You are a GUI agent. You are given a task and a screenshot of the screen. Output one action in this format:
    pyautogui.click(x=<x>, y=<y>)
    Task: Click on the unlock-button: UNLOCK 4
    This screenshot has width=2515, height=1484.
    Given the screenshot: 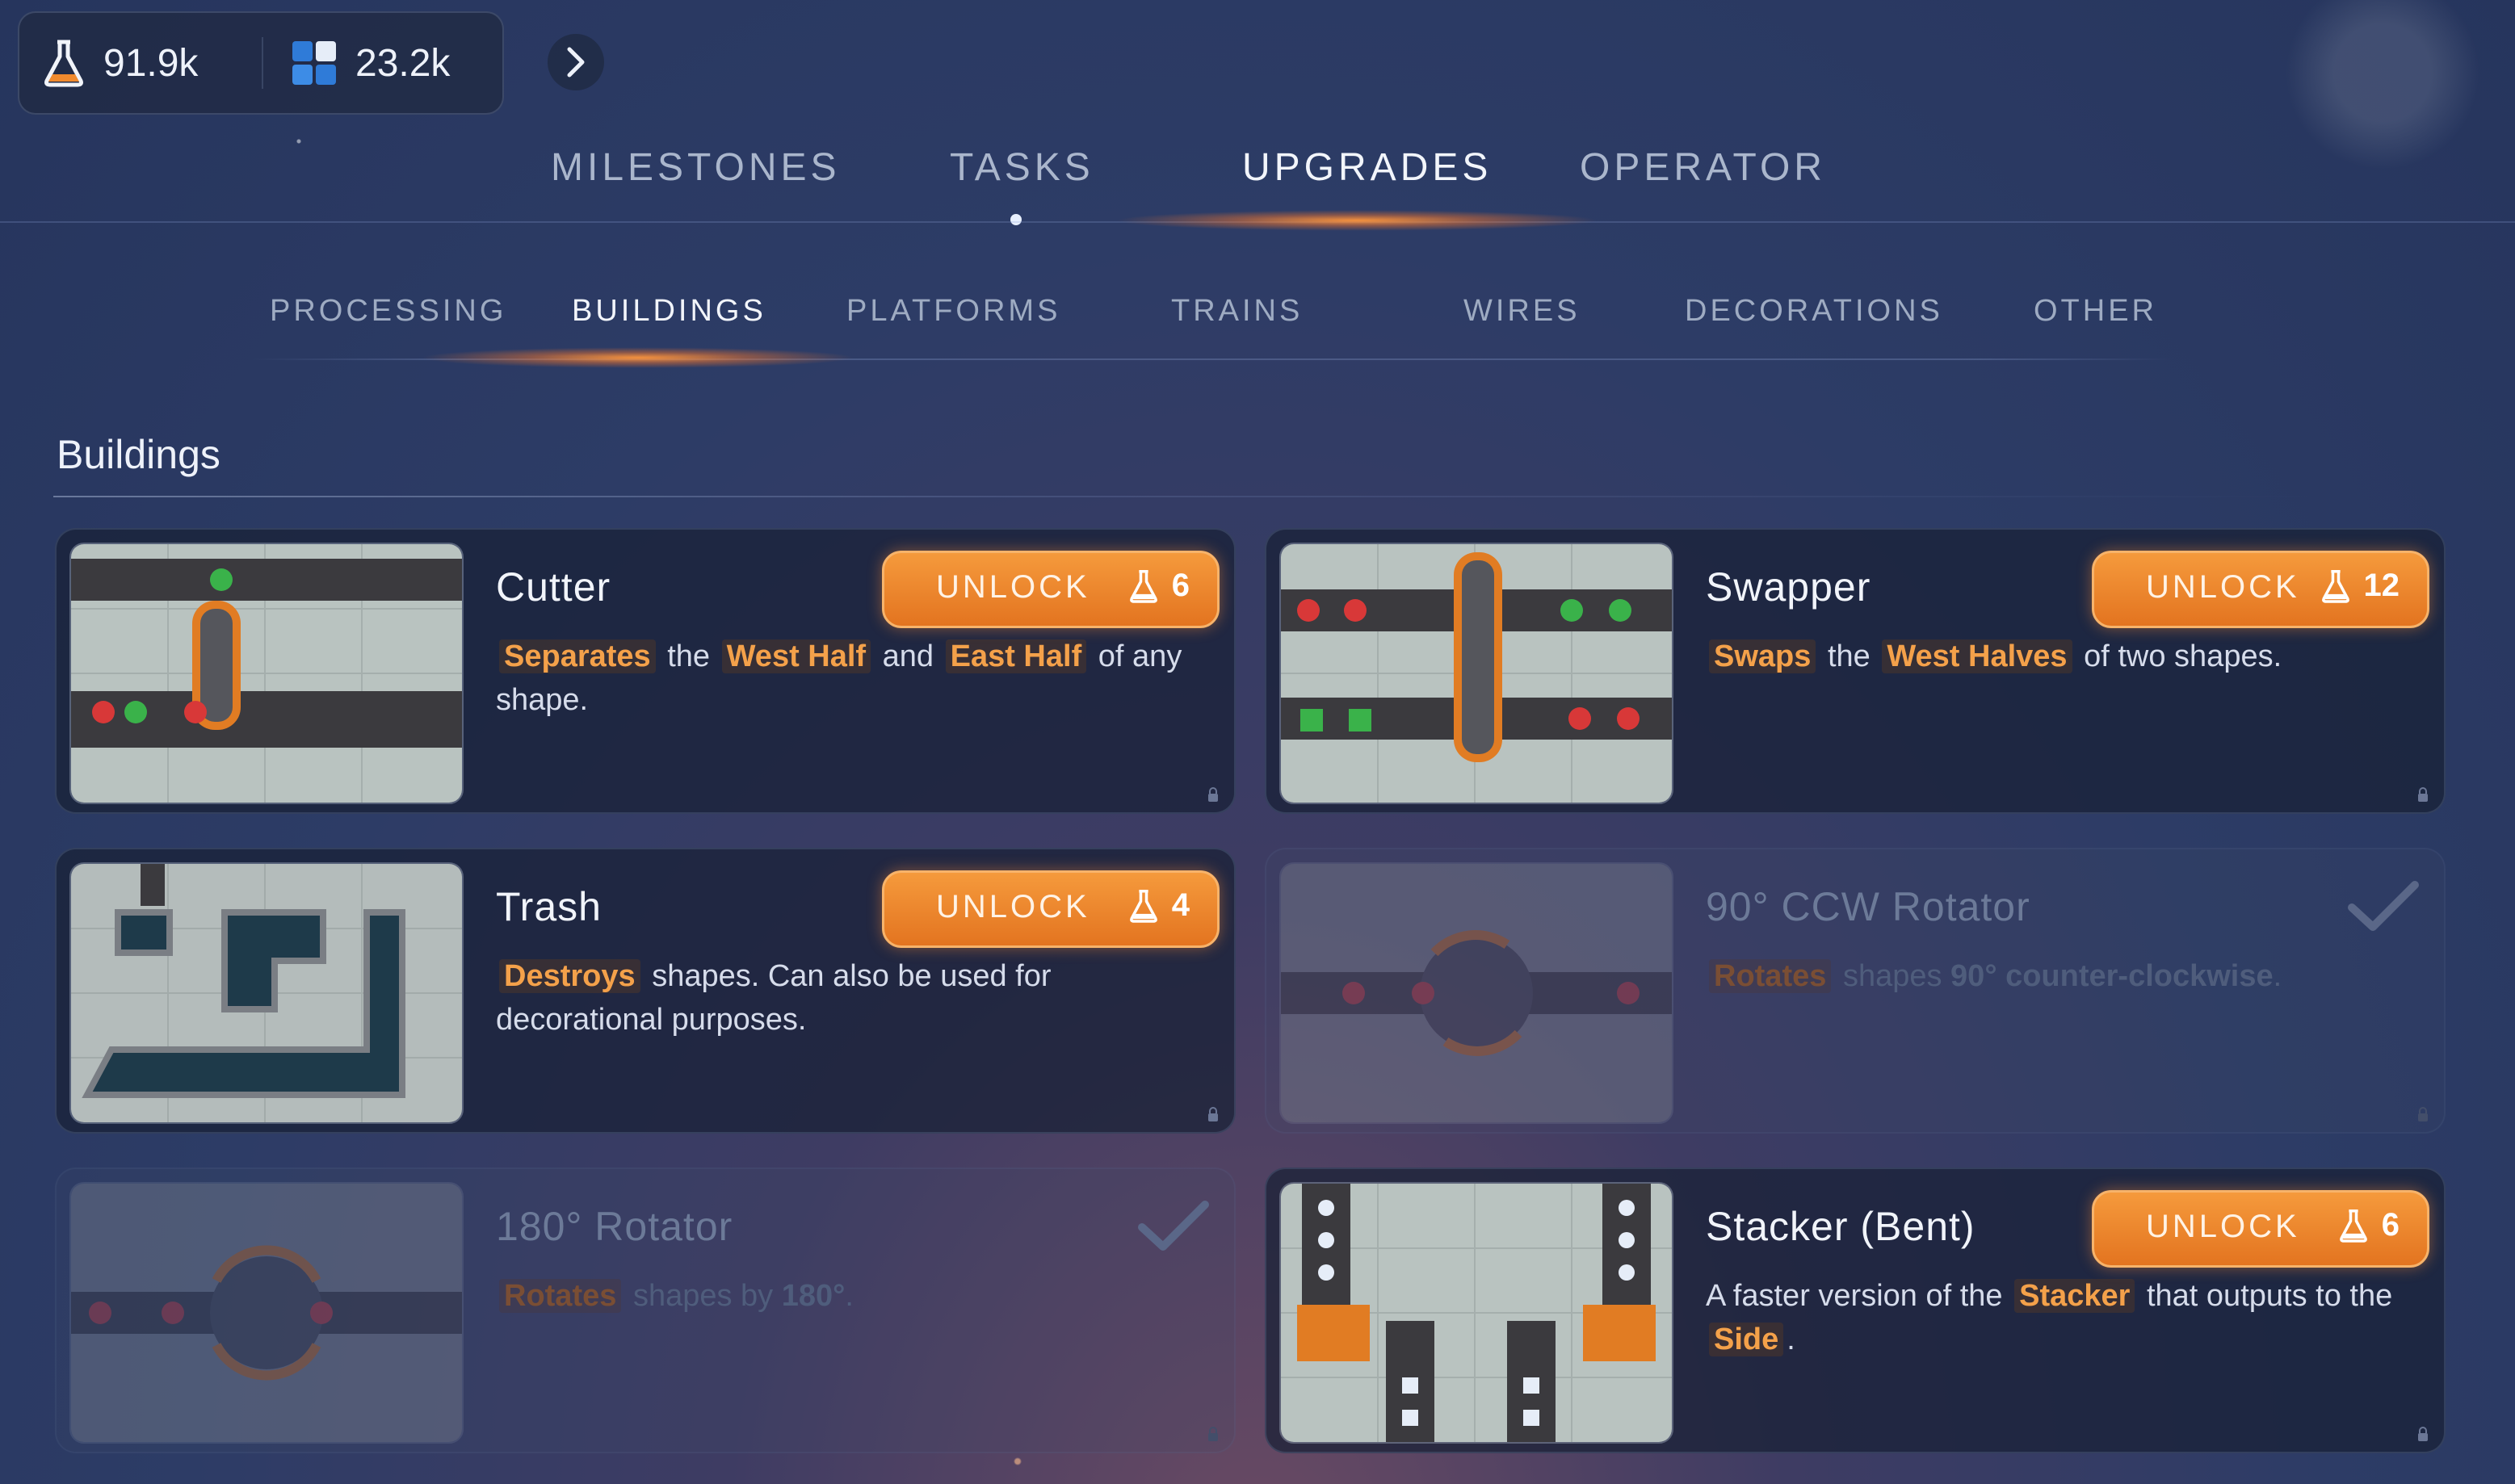 What is the action you would take?
    pyautogui.click(x=1051, y=909)
    